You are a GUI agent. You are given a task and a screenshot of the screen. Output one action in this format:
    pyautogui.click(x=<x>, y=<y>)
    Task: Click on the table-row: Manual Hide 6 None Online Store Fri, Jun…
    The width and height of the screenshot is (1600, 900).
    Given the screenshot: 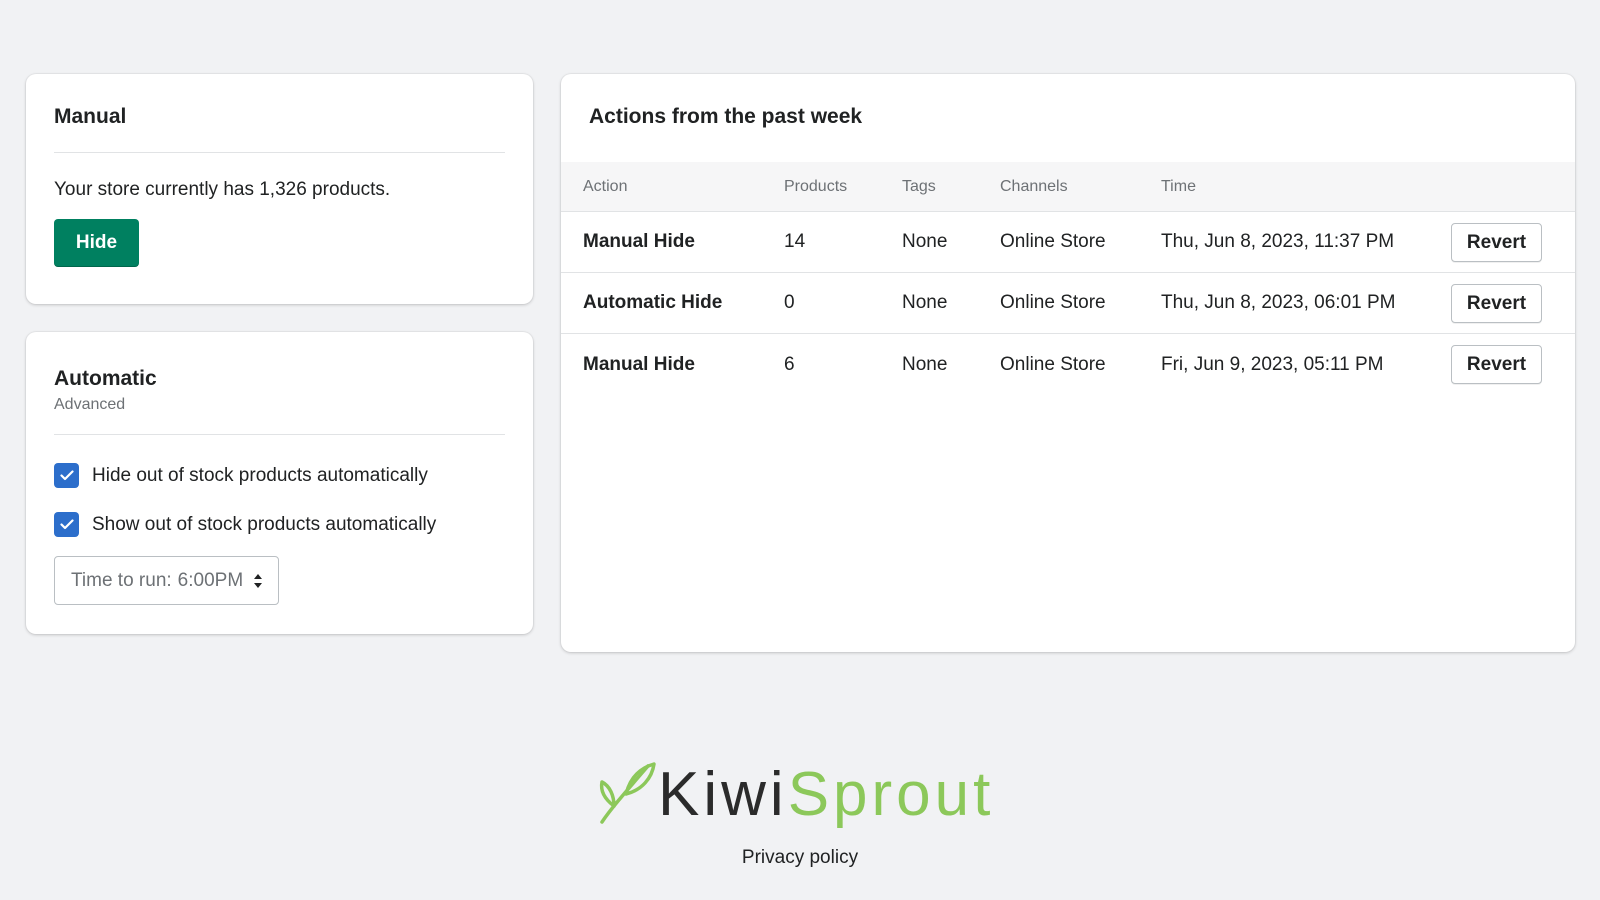 What is the action you would take?
    pyautogui.click(x=1068, y=364)
    